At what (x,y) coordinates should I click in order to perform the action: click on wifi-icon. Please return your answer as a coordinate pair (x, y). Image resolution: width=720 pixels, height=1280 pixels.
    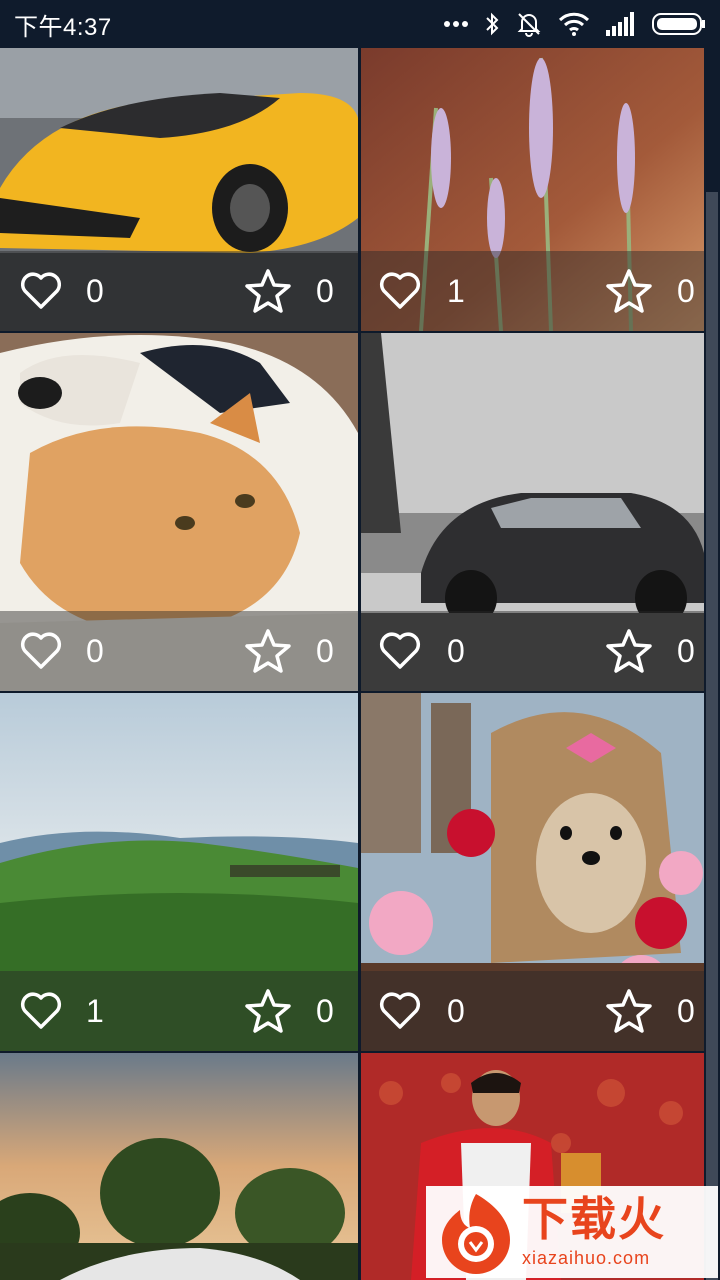
    Looking at the image, I should click on (574, 24).